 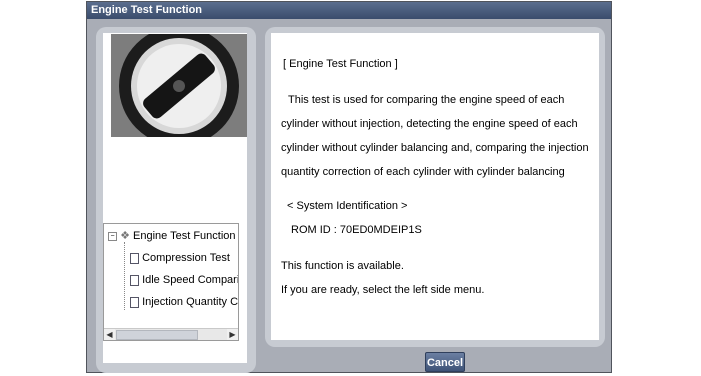 What do you see at coordinates (124, 276) in the screenshot?
I see `tree-connector` at bounding box center [124, 276].